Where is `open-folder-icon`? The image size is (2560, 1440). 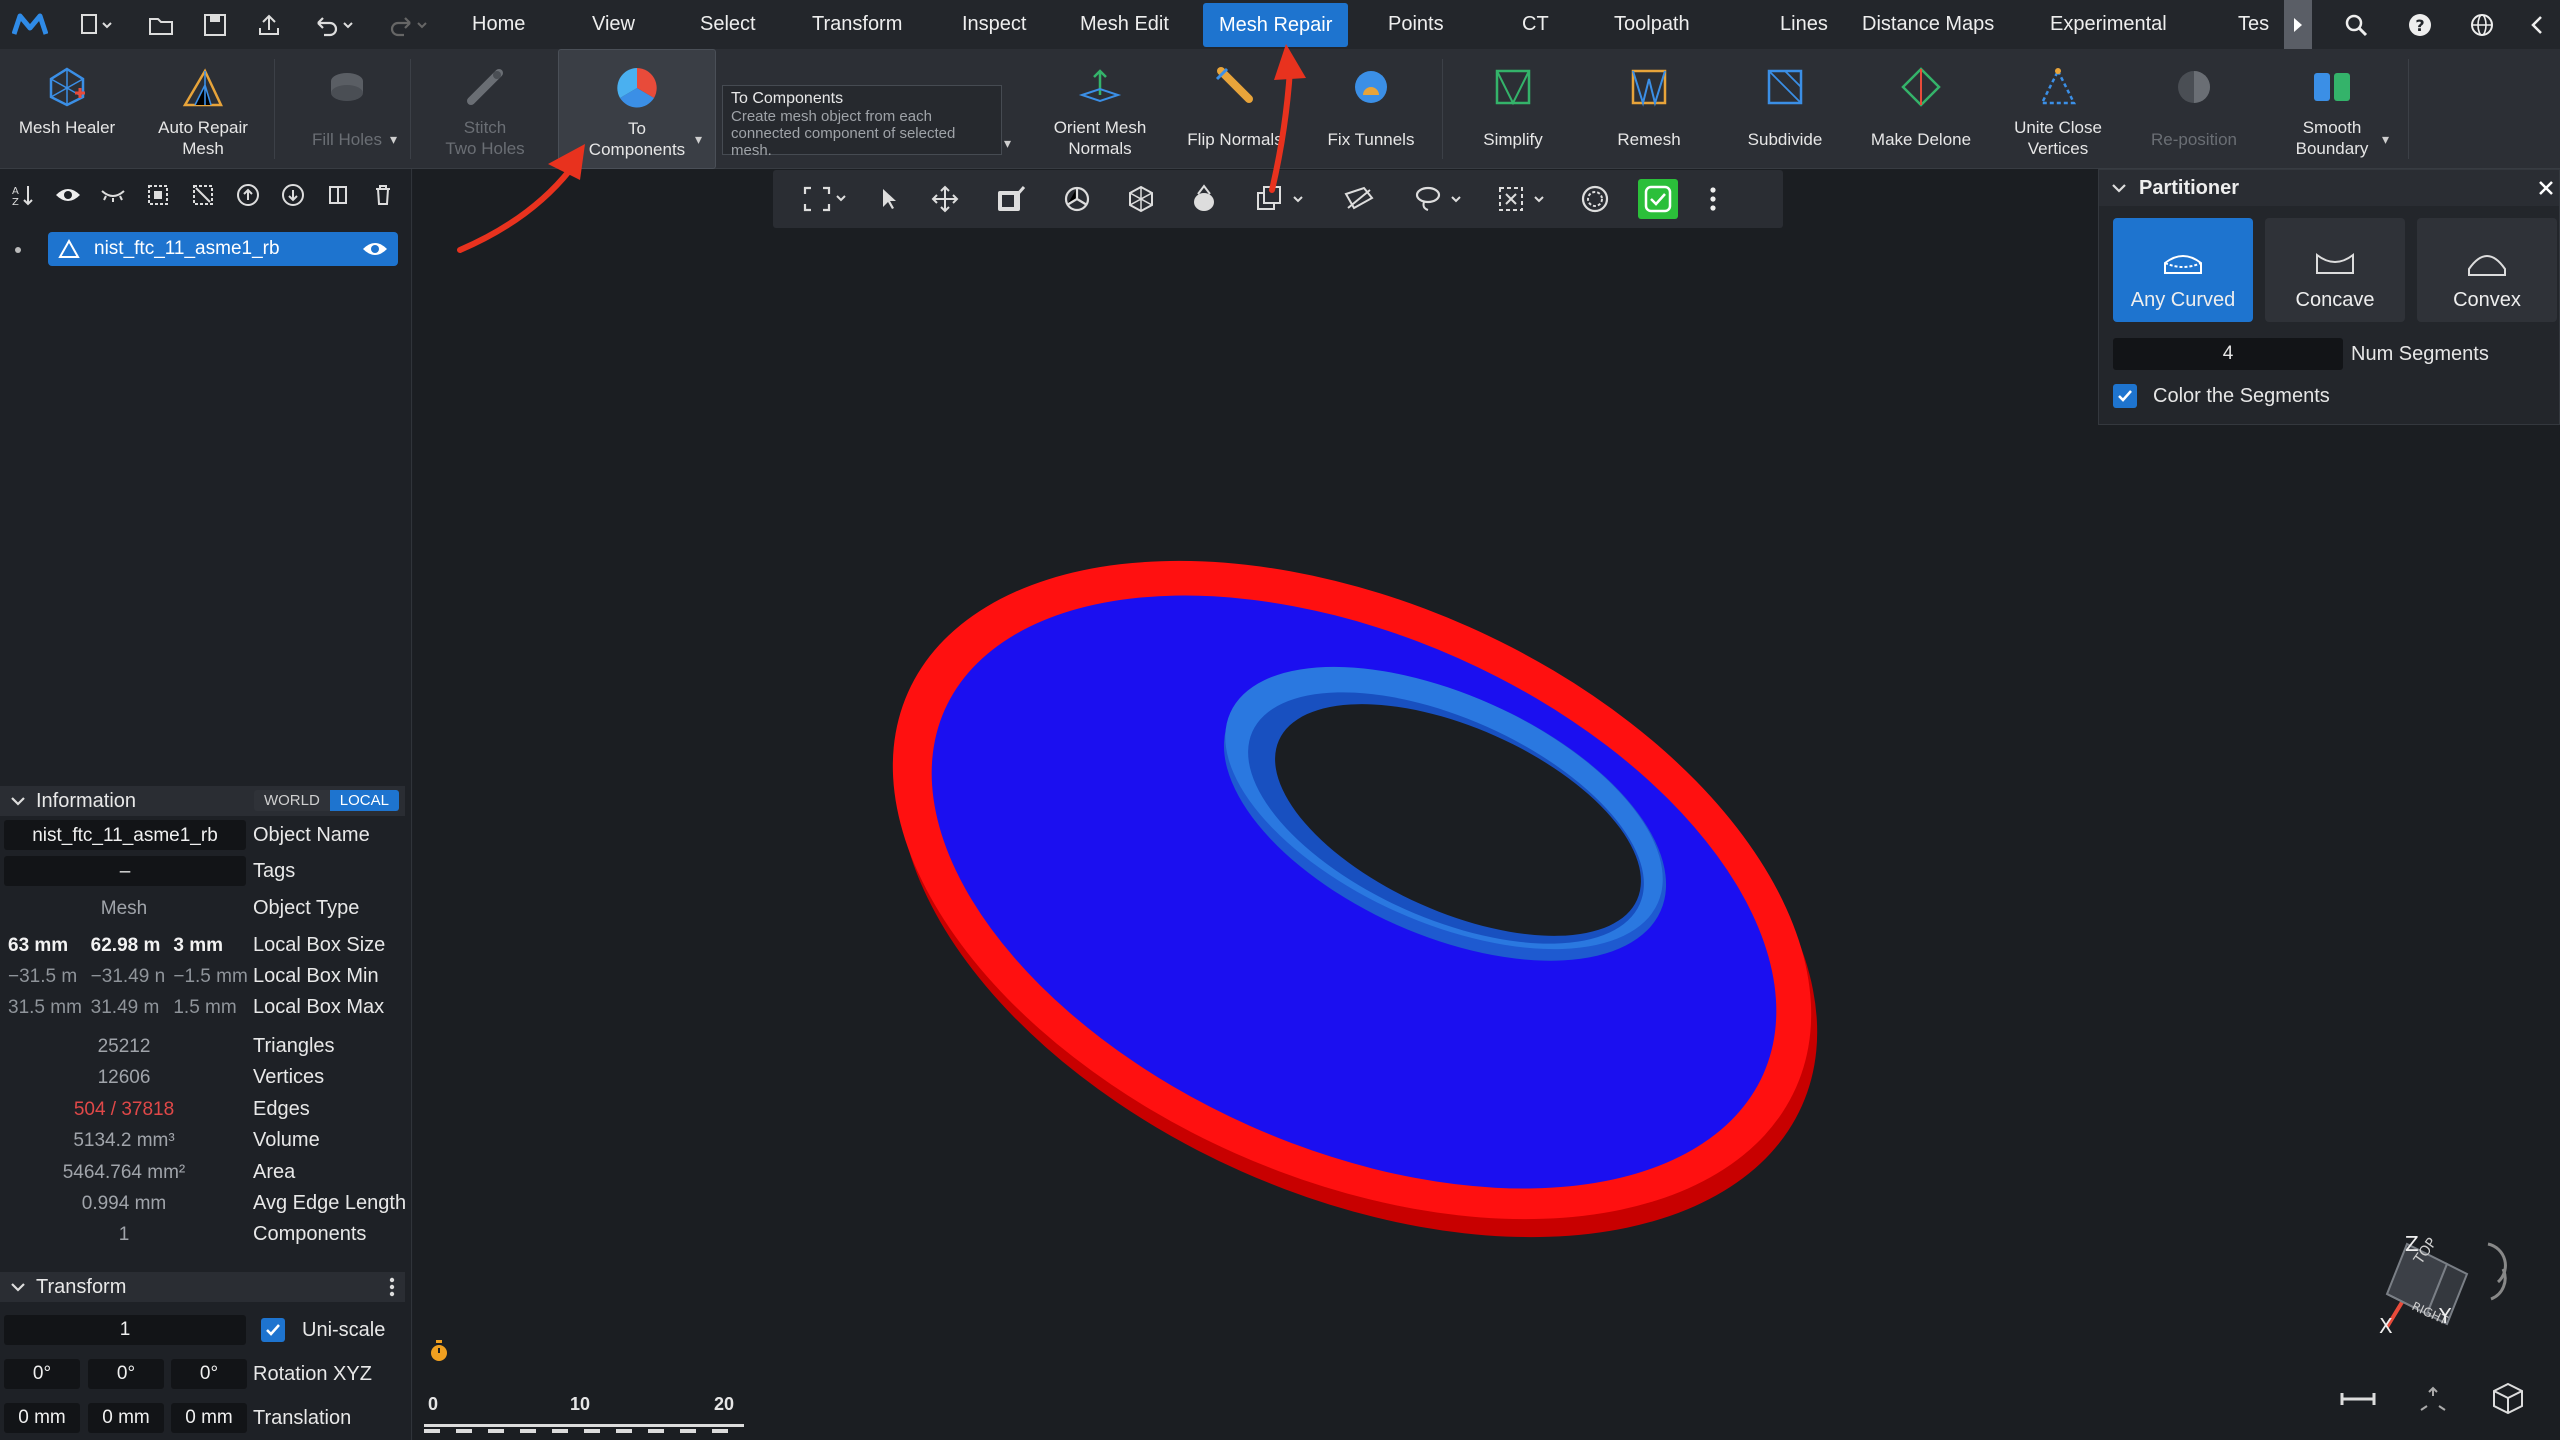 open-folder-icon is located at coordinates (161, 24).